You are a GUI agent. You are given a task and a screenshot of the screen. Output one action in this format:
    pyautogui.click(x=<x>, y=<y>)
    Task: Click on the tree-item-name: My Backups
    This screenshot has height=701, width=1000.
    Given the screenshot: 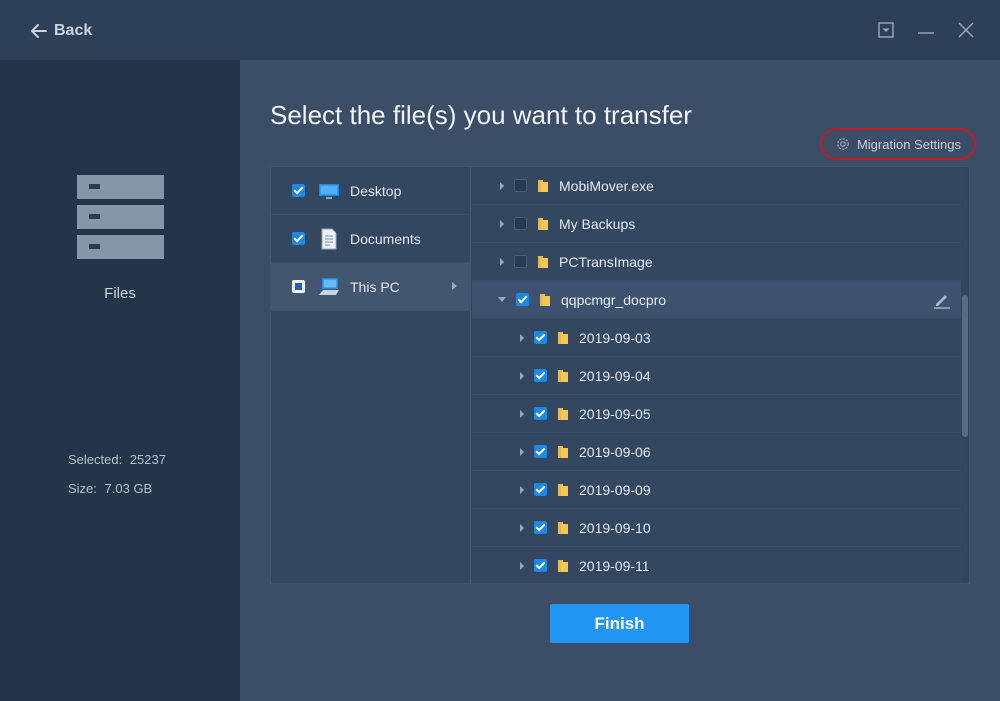 What is the action you would take?
    pyautogui.click(x=597, y=223)
    